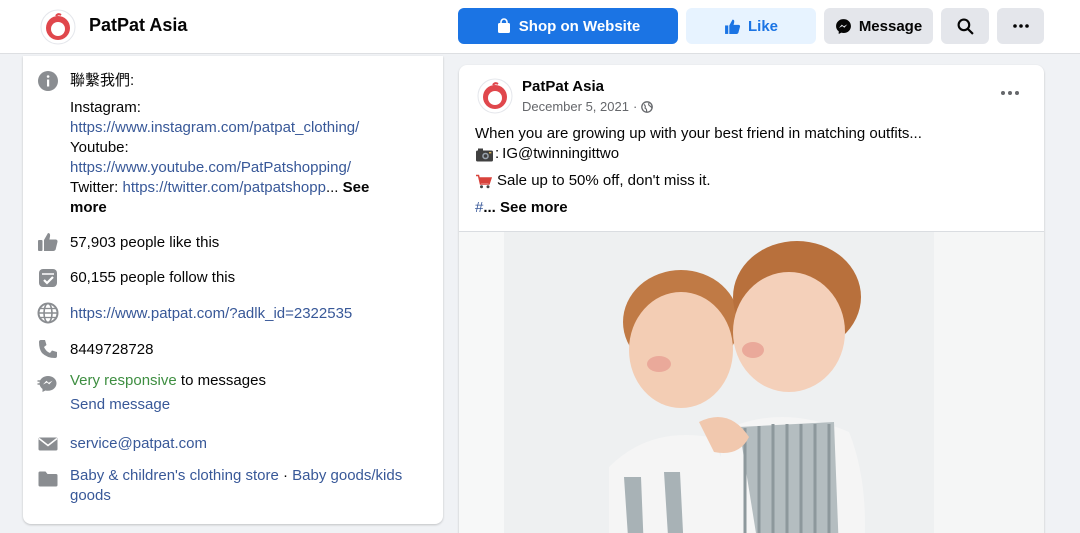 The height and width of the screenshot is (533, 1080). What do you see at coordinates (563, 86) in the screenshot?
I see `post-author: PatPat Asia` at bounding box center [563, 86].